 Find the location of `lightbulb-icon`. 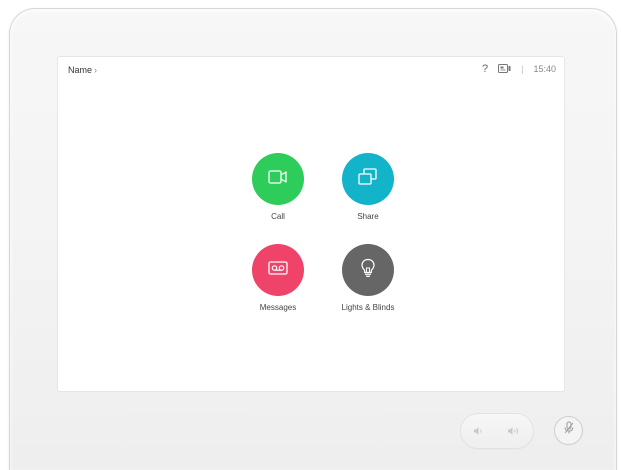

lightbulb-icon is located at coordinates (368, 270).